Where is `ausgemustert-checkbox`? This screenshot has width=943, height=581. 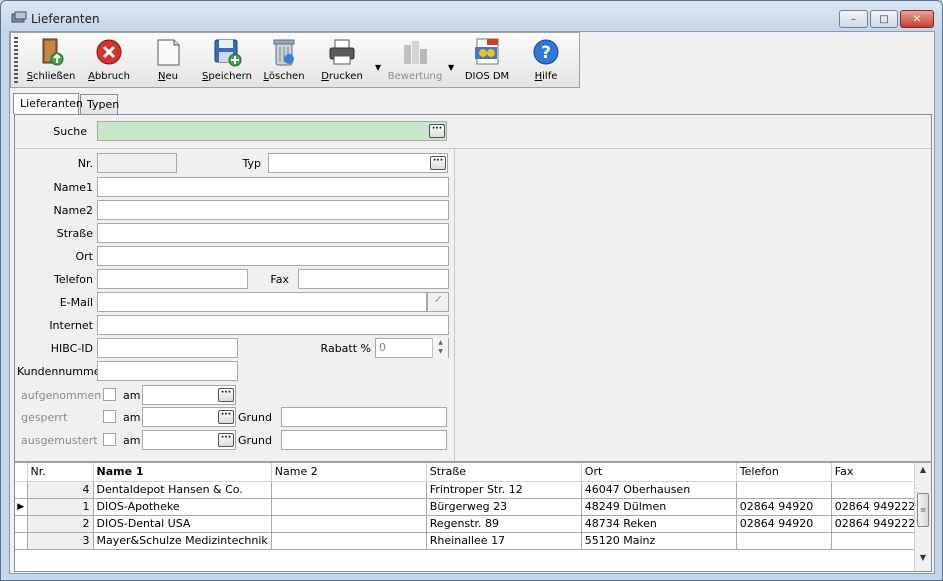
ausgemustert-checkbox is located at coordinates (109, 439).